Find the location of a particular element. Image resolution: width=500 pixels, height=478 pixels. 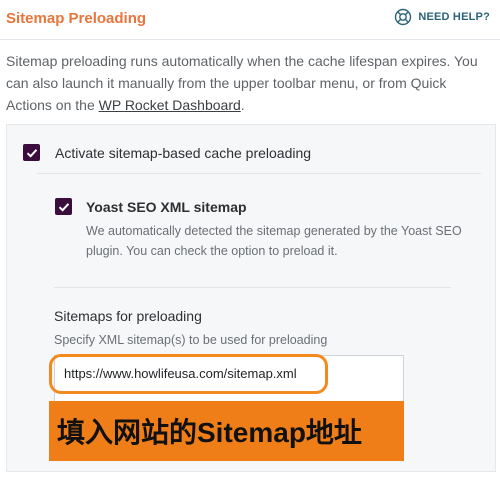

yoast-sitemap-option: Yoast SEO XML sitemap is located at coordinates (151, 206).